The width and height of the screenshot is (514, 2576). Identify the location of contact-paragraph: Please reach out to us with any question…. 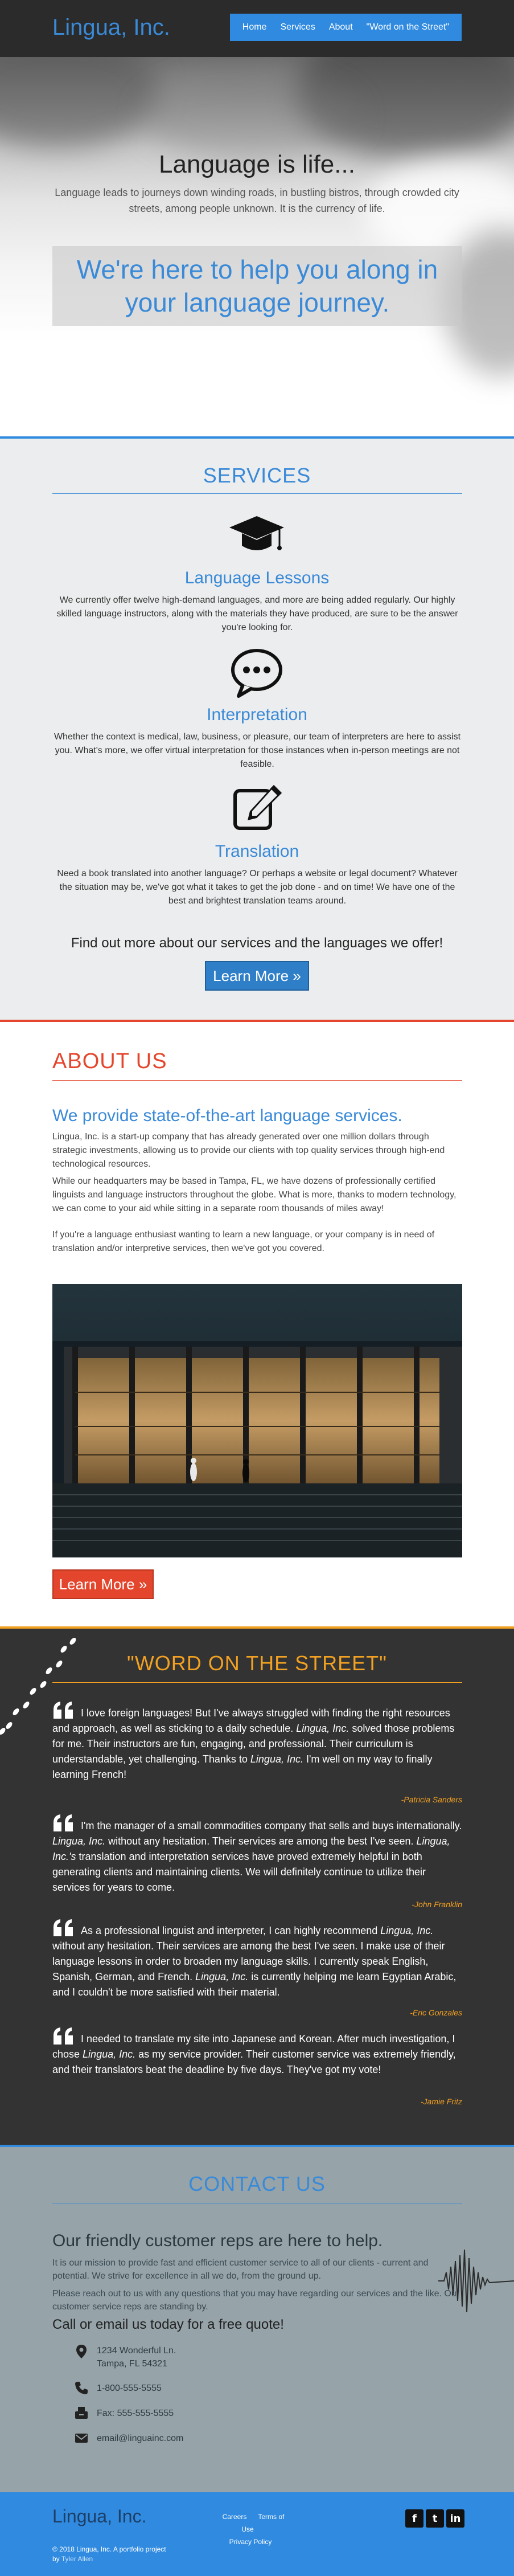
(256, 2300).